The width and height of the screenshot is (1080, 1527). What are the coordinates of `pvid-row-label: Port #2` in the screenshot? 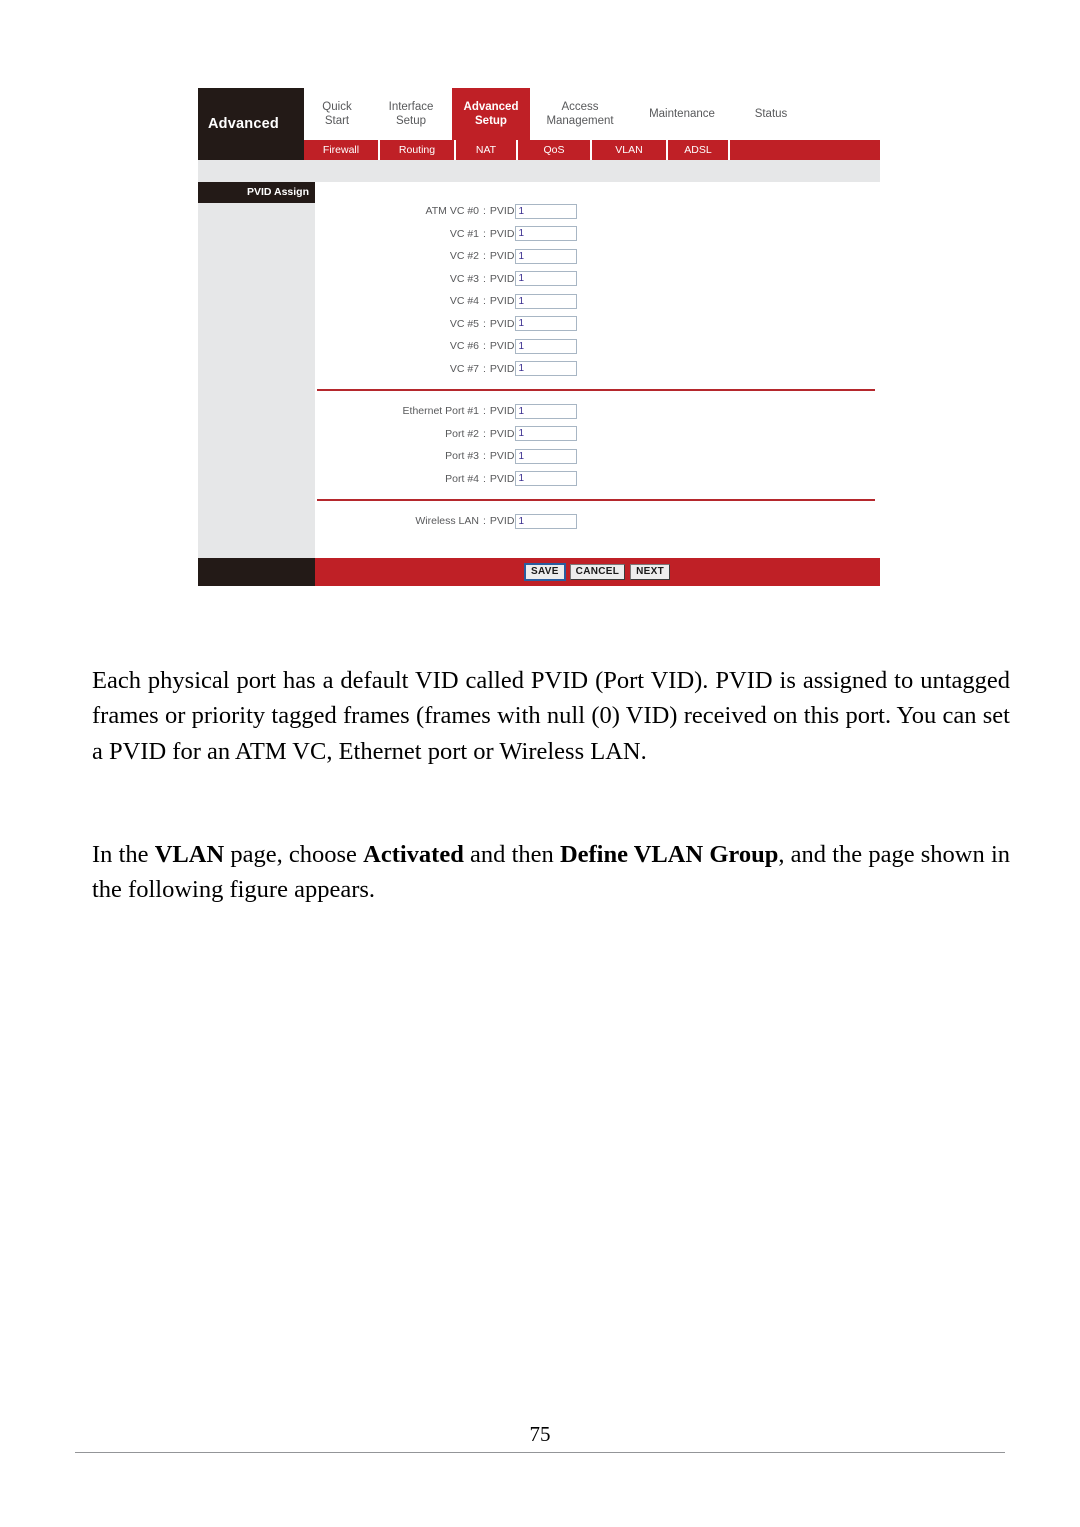 It's located at (462, 433).